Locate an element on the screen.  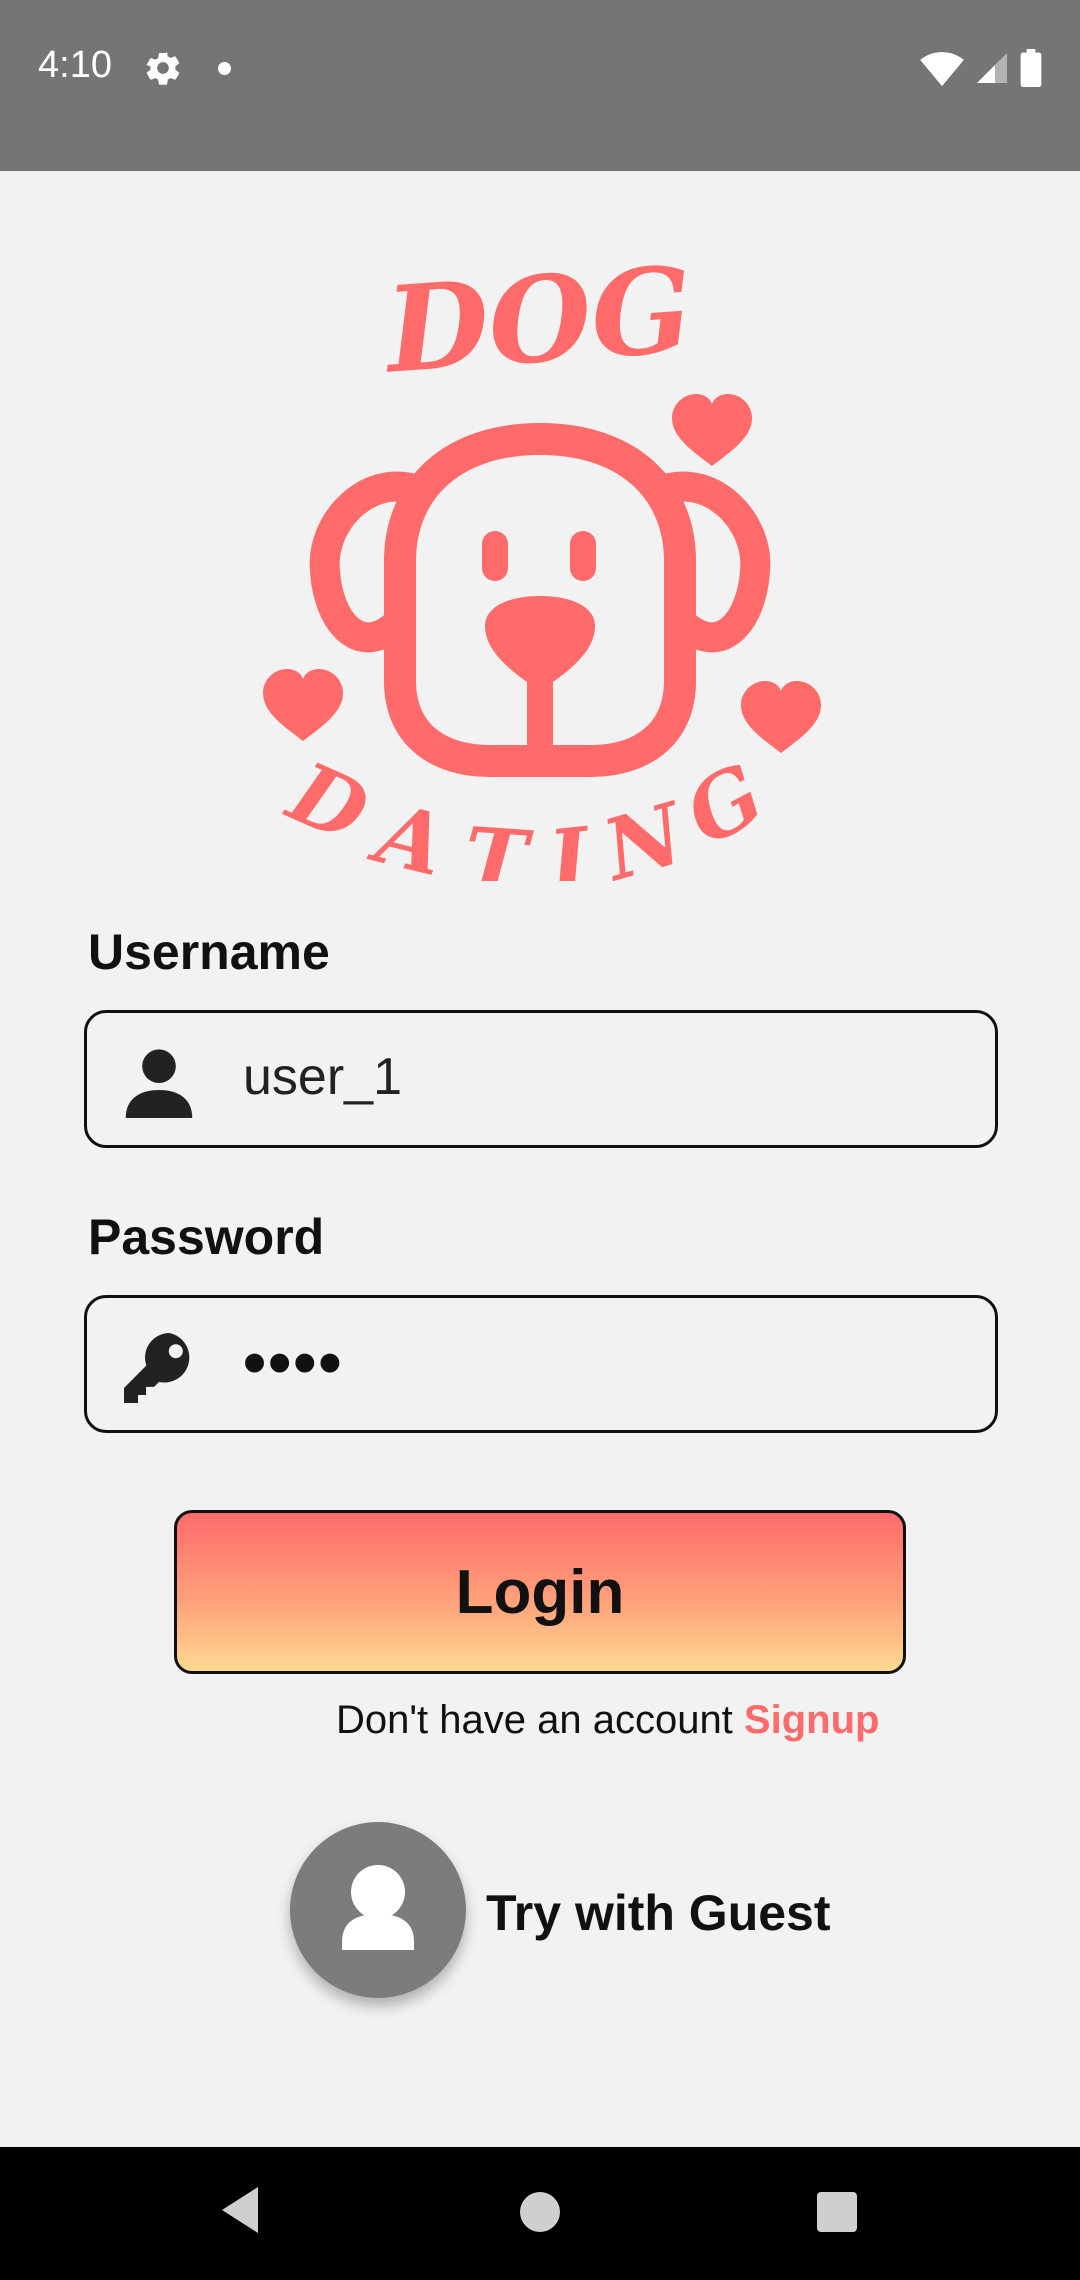
back-icon is located at coordinates (240, 2212).